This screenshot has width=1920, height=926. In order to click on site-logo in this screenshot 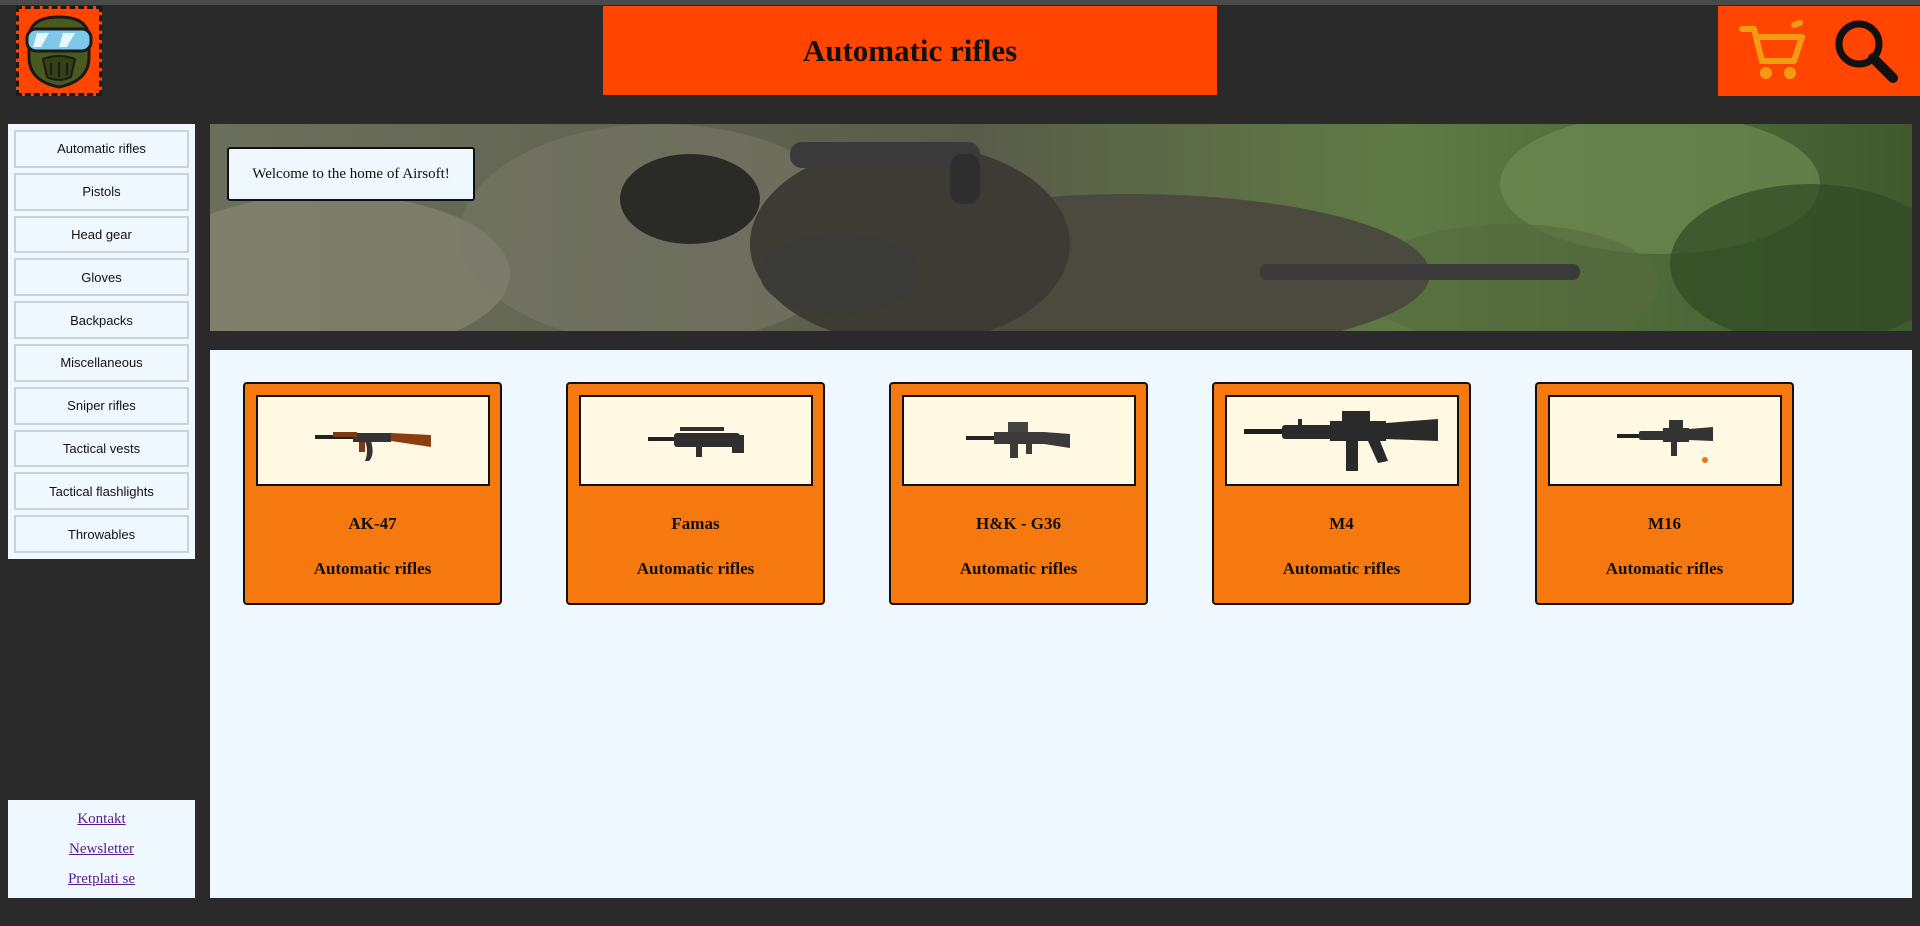, I will do `click(59, 51)`.